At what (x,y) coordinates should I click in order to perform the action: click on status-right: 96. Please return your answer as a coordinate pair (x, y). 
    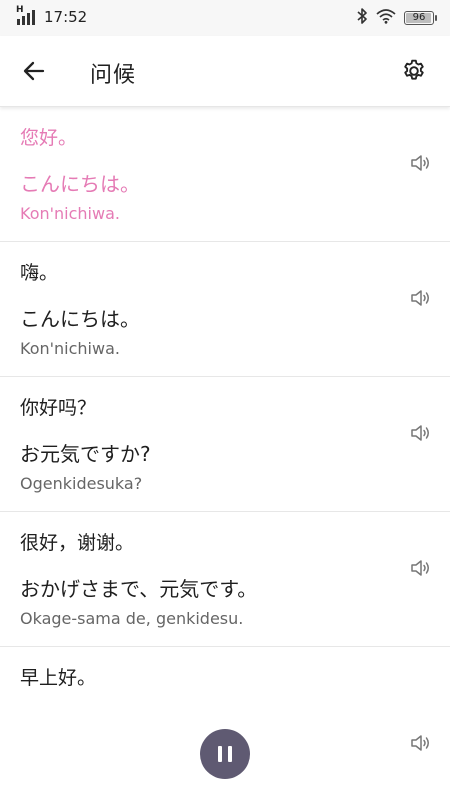
    Looking at the image, I should click on (396, 18).